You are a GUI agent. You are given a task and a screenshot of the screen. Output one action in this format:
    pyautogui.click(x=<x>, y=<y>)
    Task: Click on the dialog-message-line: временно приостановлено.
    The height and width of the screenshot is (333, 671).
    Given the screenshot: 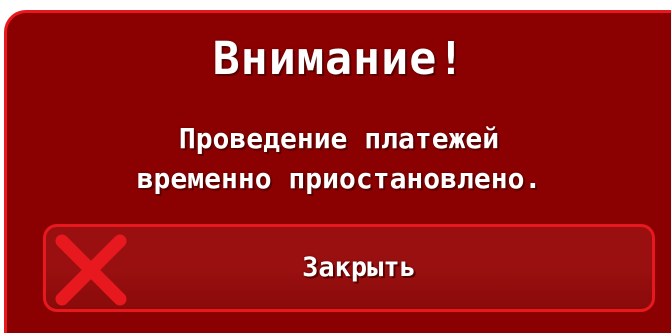 What is the action you would take?
    pyautogui.click(x=339, y=178)
    